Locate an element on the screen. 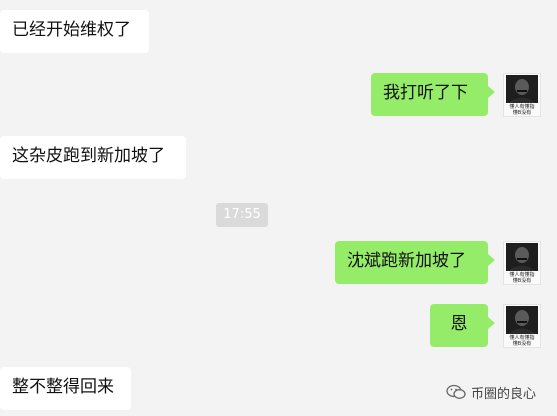 This screenshot has width=557, height=416. message-text: 这杂皮跑到新加坡了 is located at coordinates (88, 156).